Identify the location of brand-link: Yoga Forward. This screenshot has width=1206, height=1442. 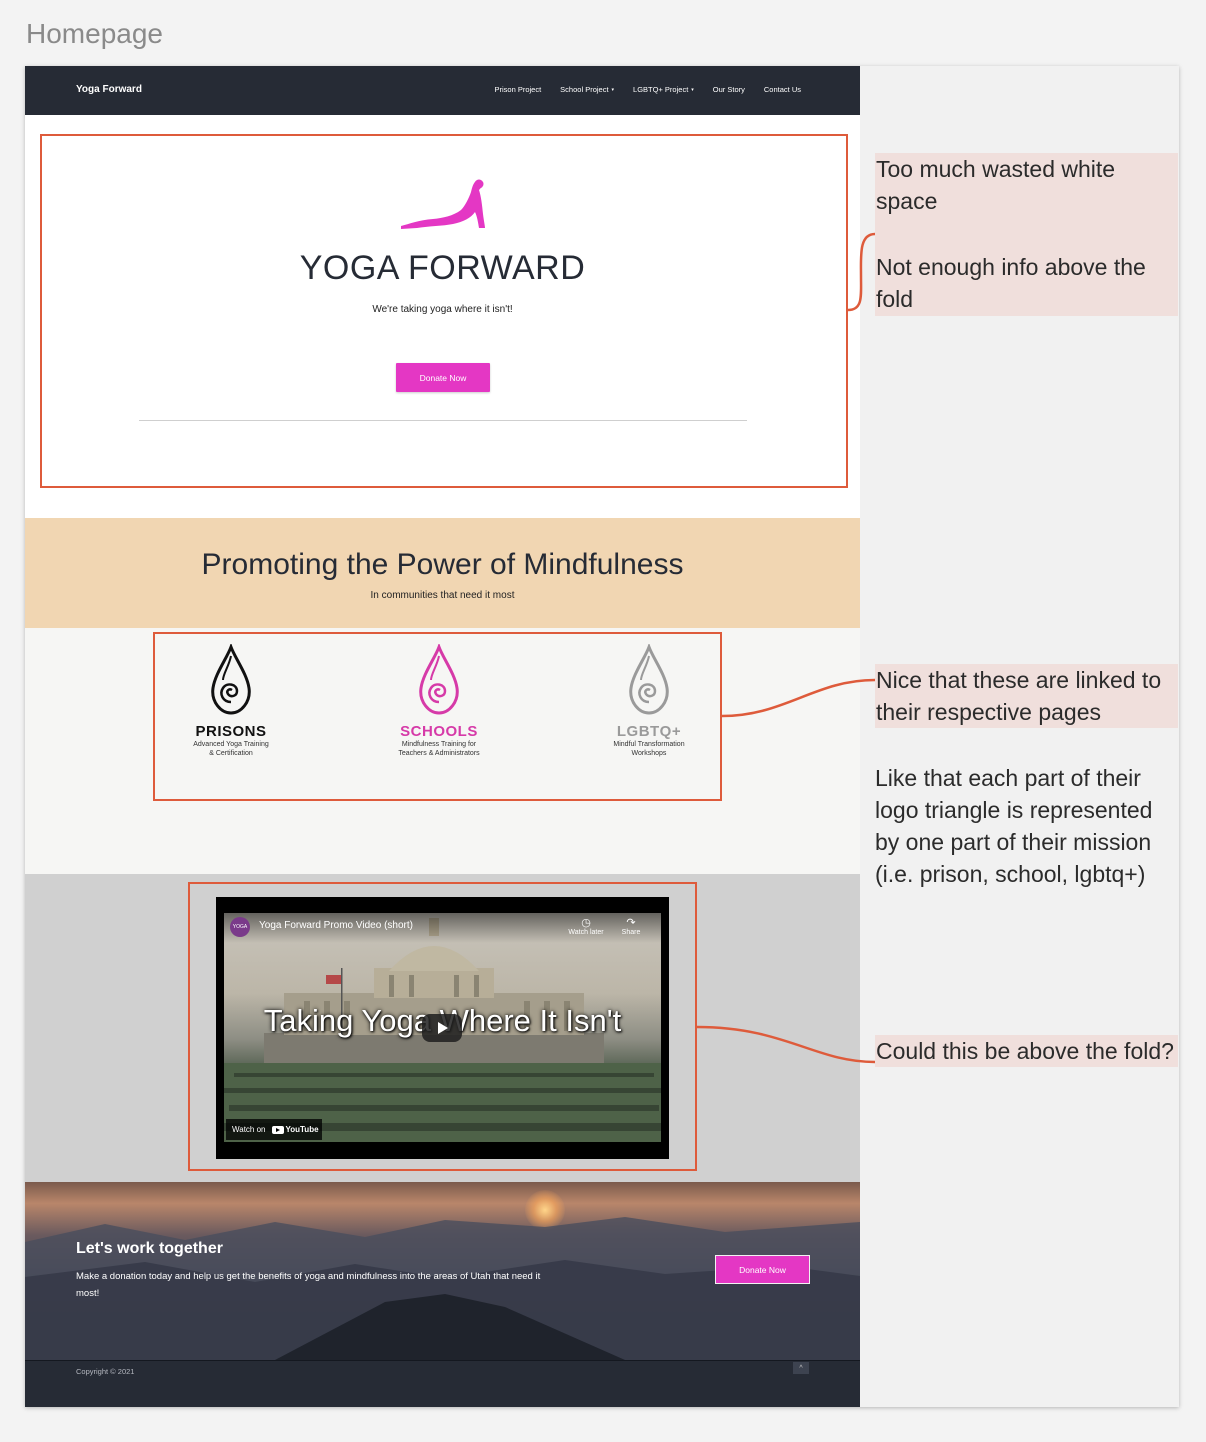
(109, 89).